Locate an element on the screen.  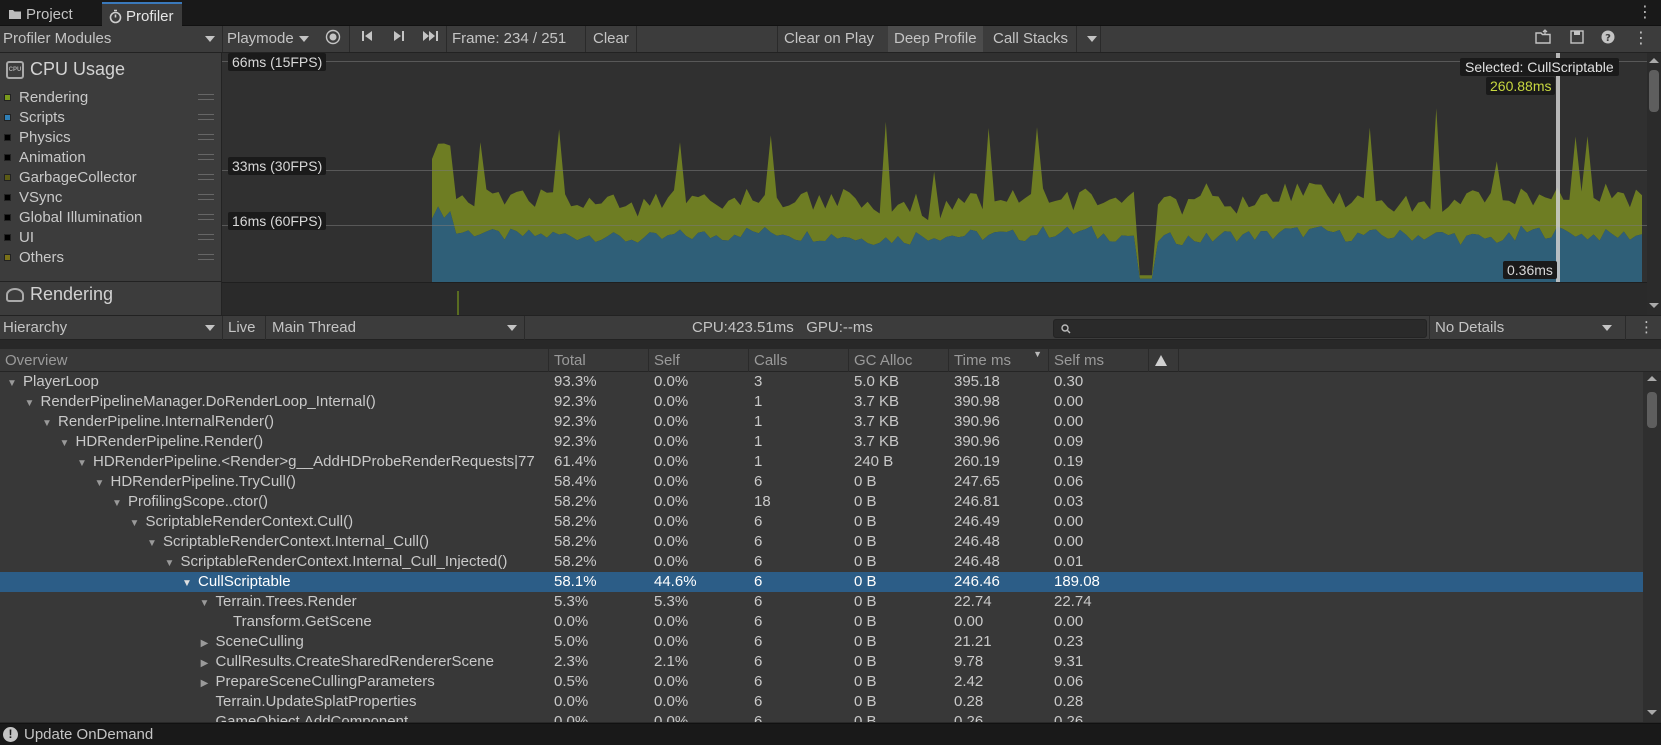
legend-item-ui: UI is located at coordinates (111, 237).